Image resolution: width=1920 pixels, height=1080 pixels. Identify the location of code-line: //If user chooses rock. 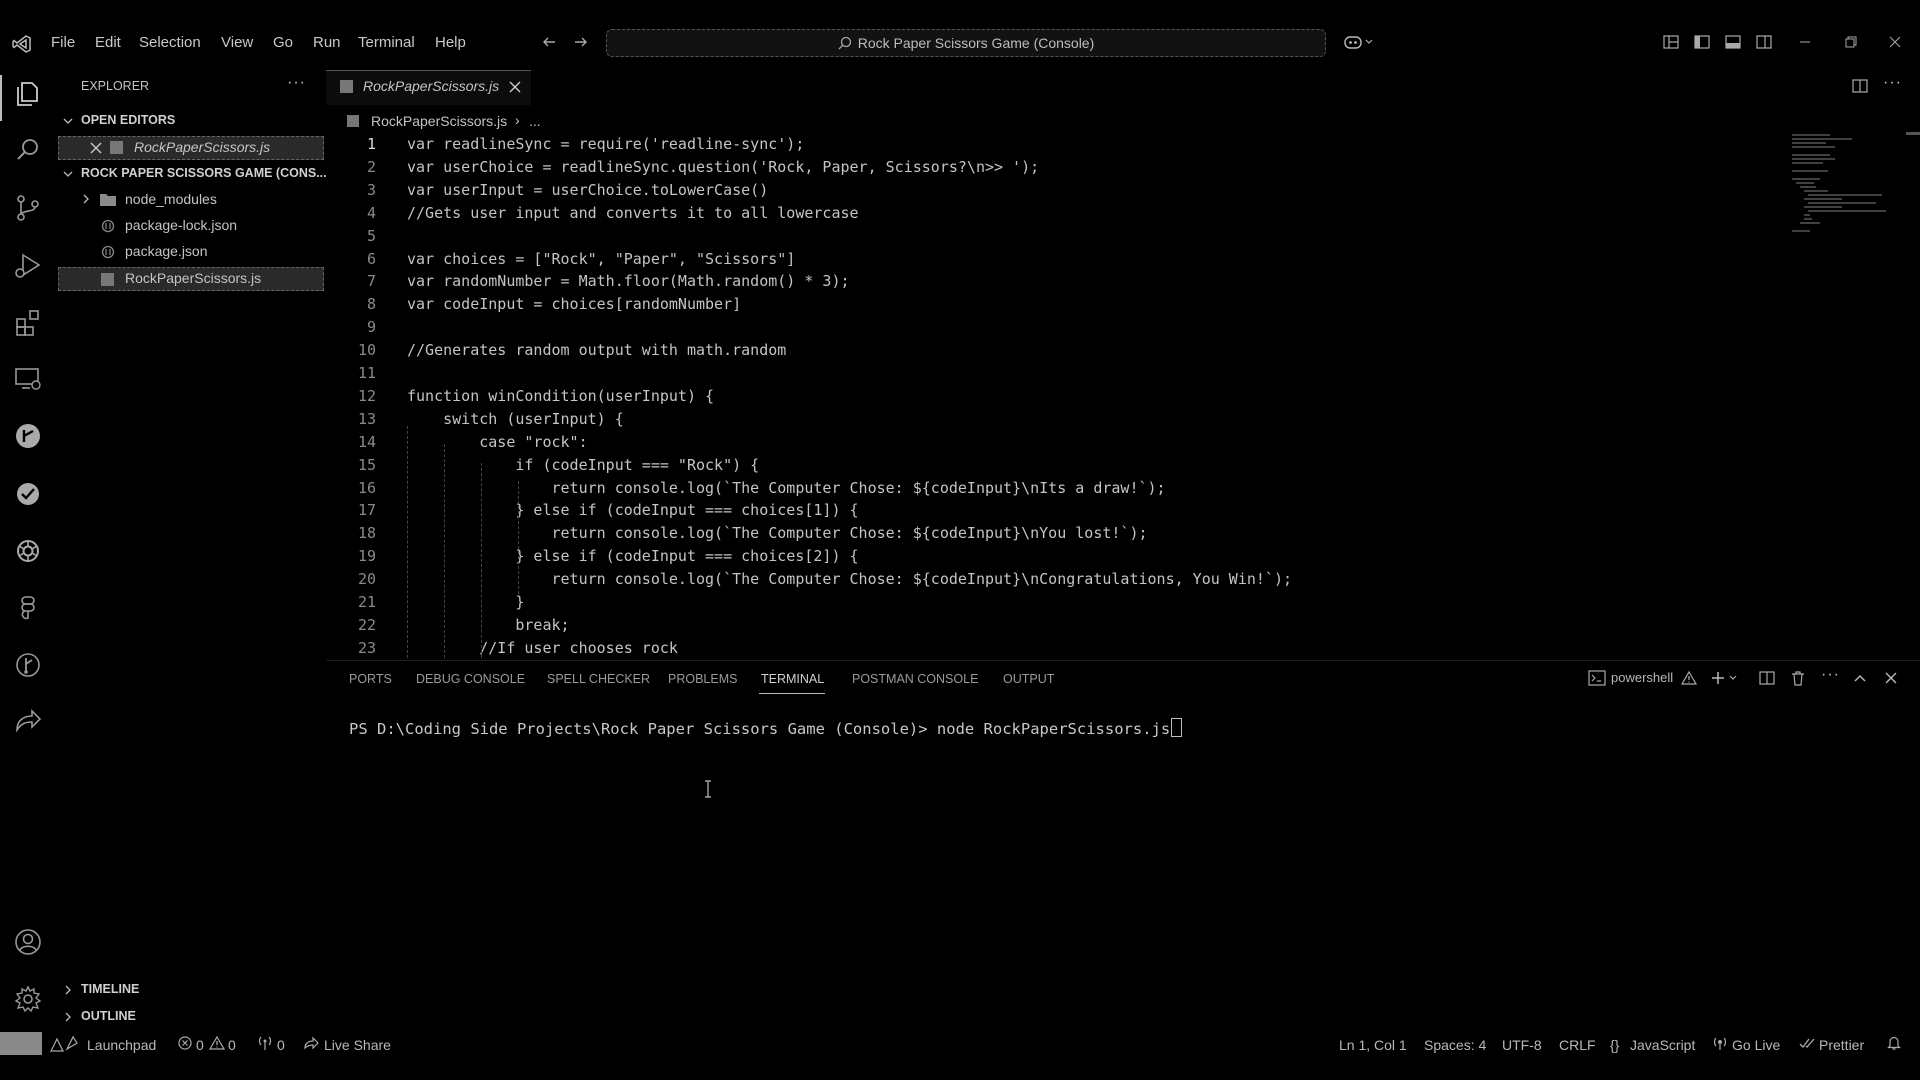
(542, 648).